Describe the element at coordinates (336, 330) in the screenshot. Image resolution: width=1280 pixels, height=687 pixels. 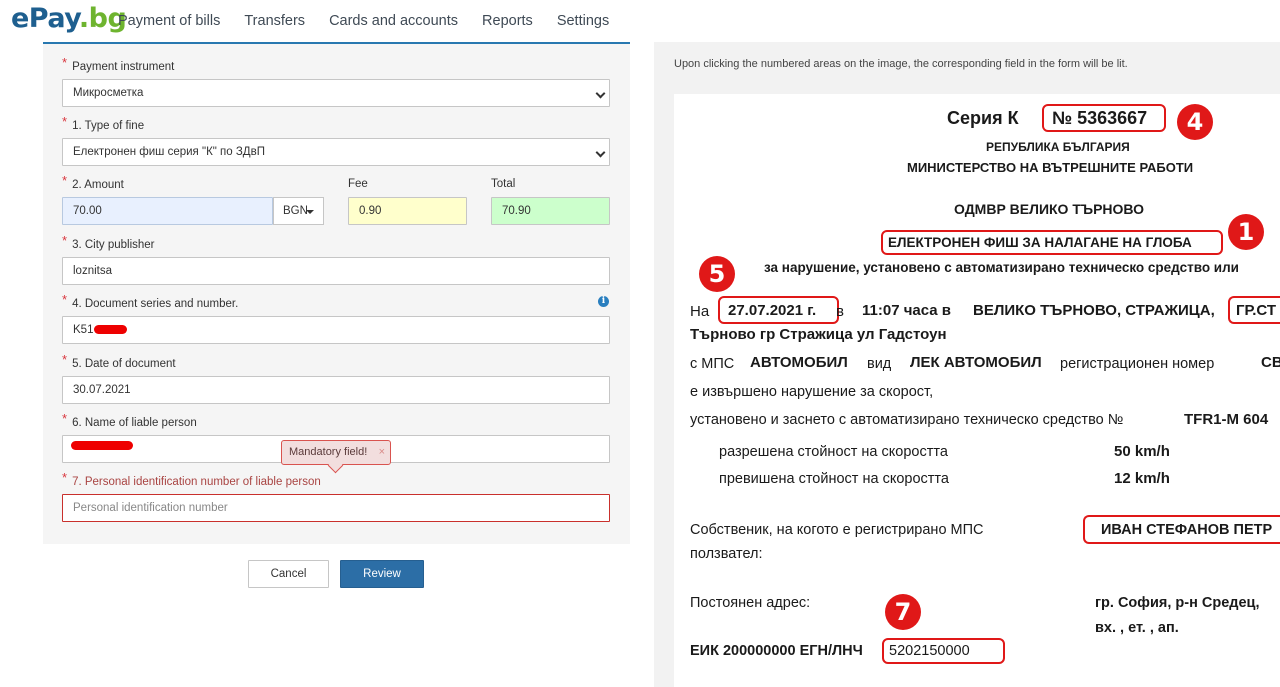
I see `doc-series-input: K51` at that location.